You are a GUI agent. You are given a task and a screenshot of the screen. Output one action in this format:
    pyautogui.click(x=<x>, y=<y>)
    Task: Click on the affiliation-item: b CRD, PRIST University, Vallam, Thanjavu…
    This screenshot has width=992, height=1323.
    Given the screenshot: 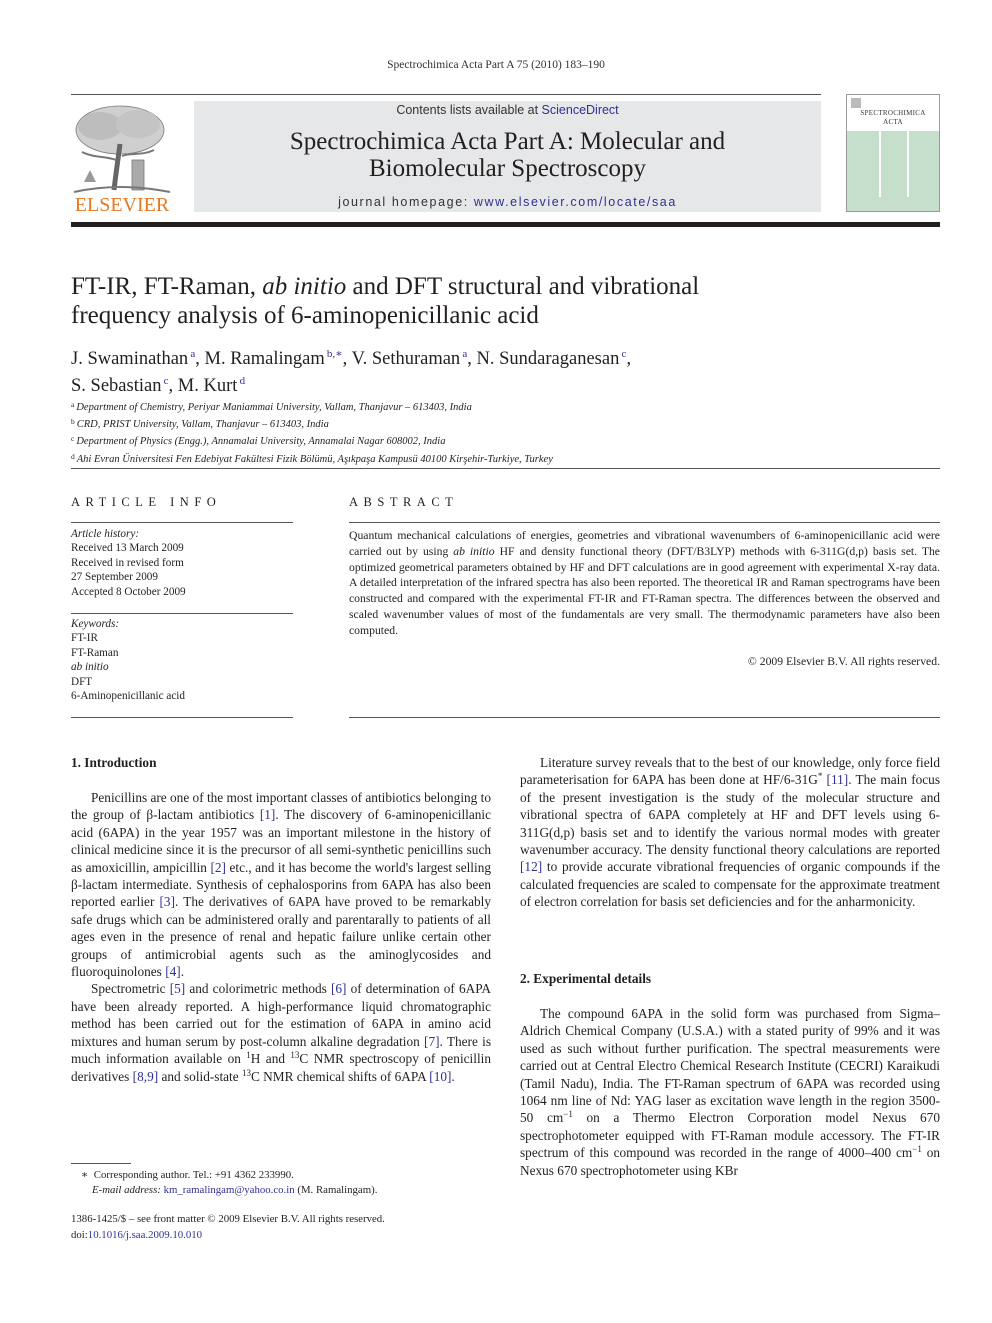 What is the action you would take?
    pyautogui.click(x=421, y=423)
    